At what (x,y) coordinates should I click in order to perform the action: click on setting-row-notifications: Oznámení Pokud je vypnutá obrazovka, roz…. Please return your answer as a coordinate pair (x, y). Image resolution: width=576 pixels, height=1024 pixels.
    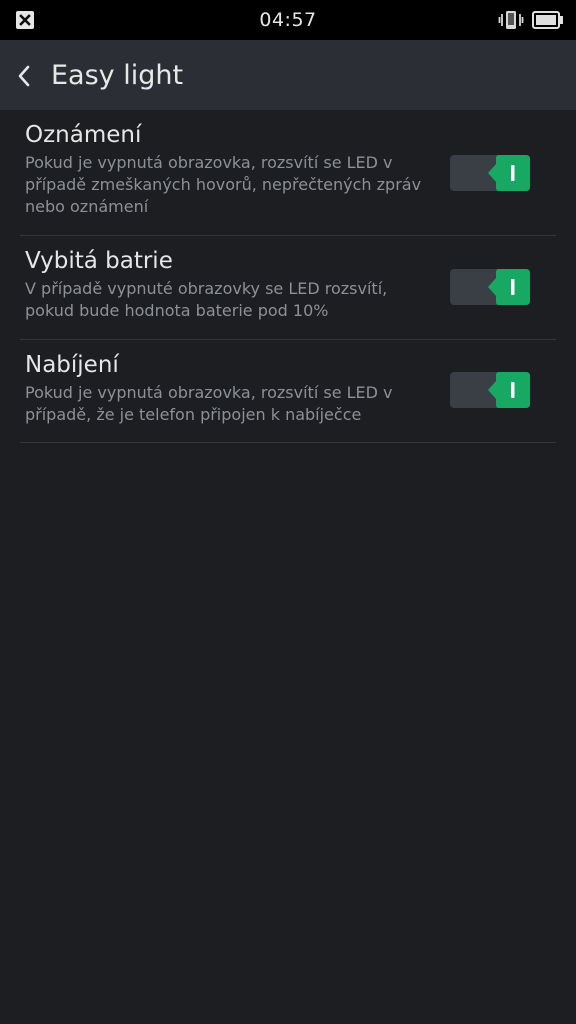
    Looking at the image, I should click on (288, 173).